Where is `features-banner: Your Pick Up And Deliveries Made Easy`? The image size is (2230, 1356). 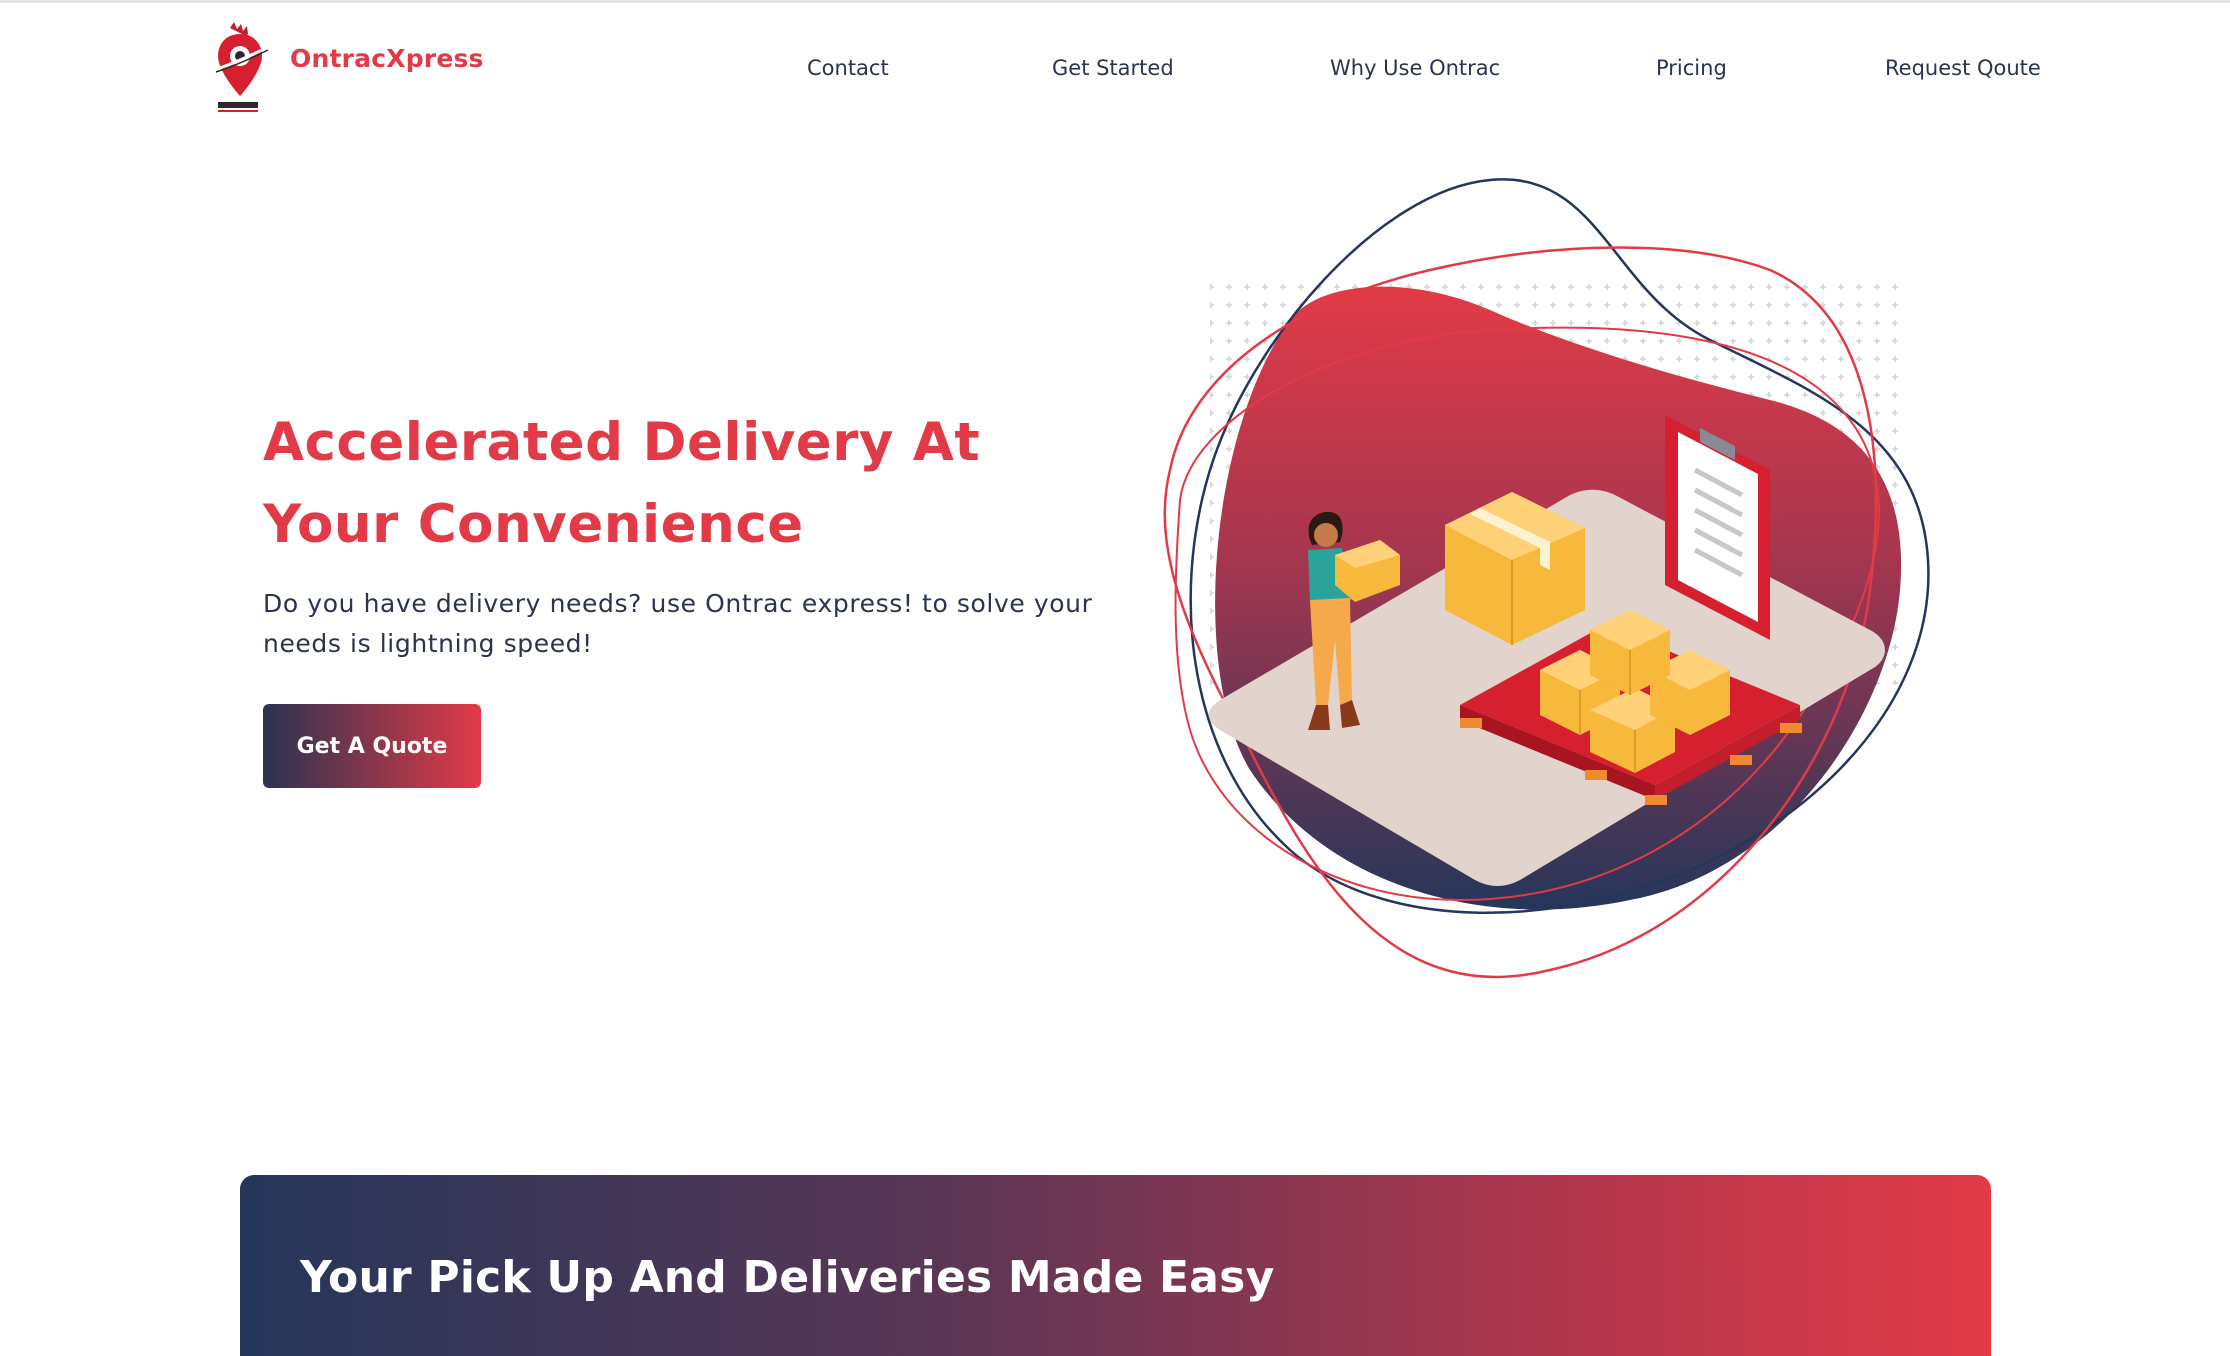 features-banner: Your Pick Up And Deliveries Made Easy is located at coordinates (1115, 1265).